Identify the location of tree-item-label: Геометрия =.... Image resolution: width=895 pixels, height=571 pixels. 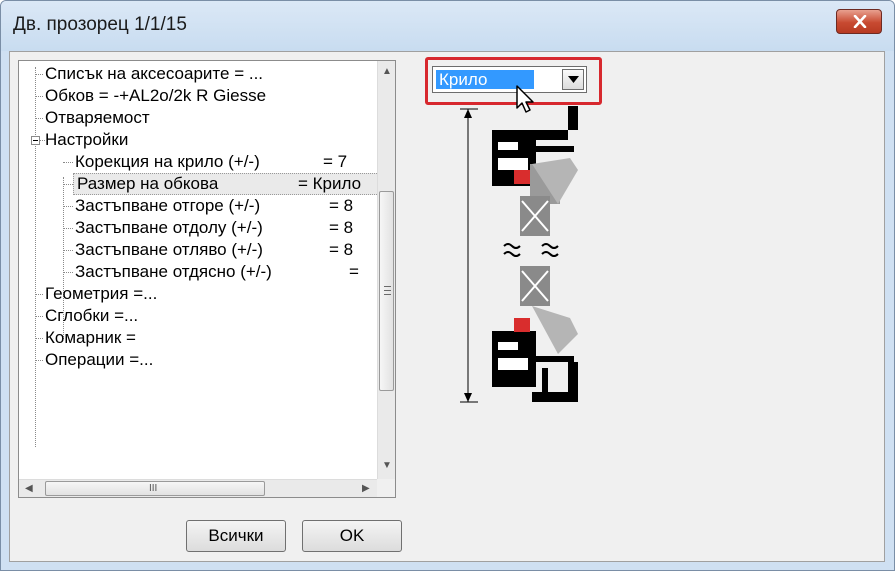
(101, 293).